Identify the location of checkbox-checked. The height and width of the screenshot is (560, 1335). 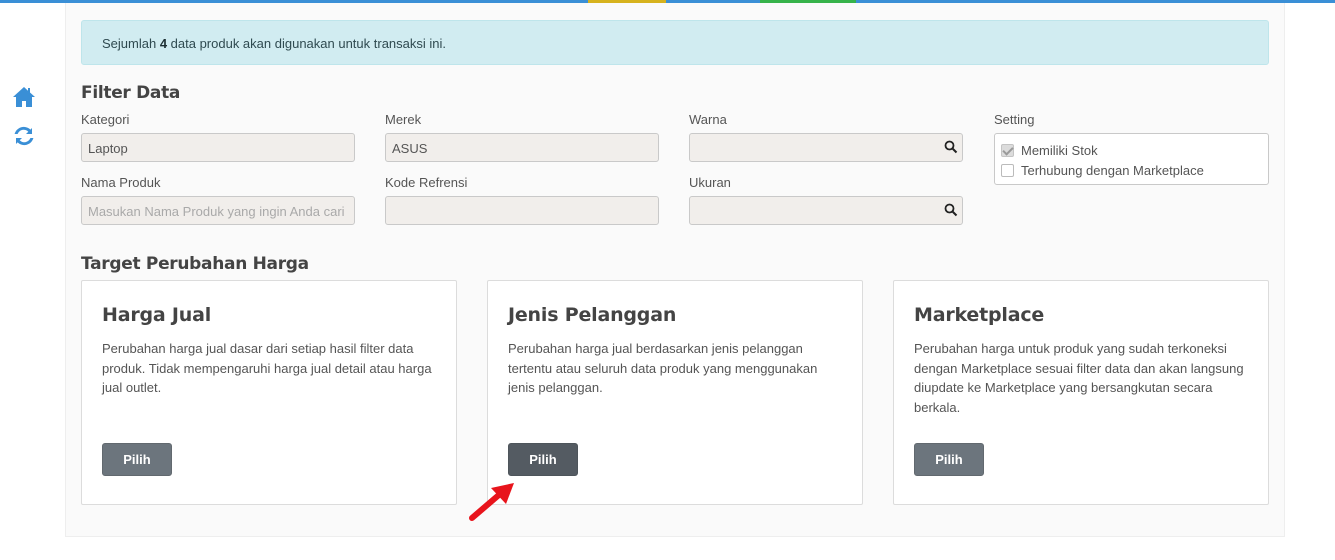
(1007, 150).